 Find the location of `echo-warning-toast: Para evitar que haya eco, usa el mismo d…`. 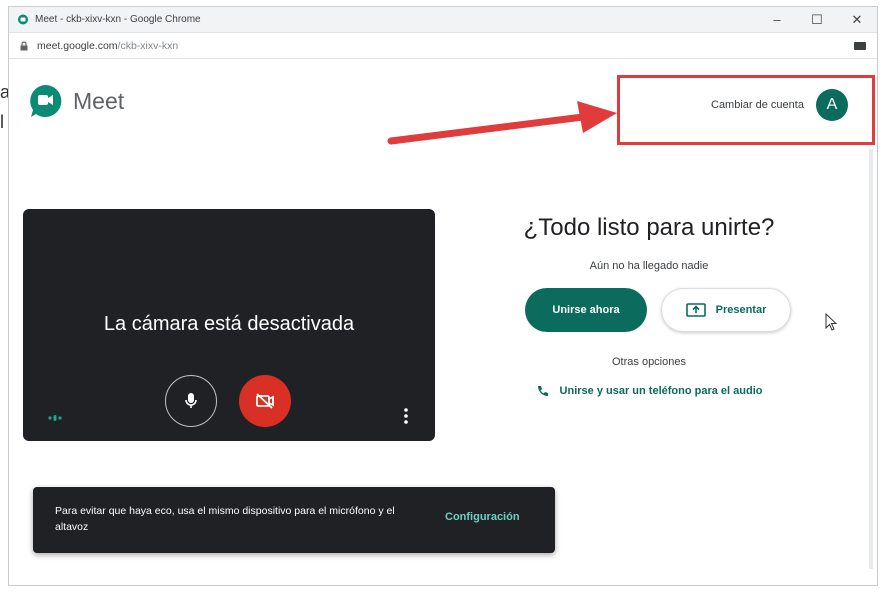

echo-warning-toast: Para evitar que haya eco, usa el mismo d… is located at coordinates (294, 520).